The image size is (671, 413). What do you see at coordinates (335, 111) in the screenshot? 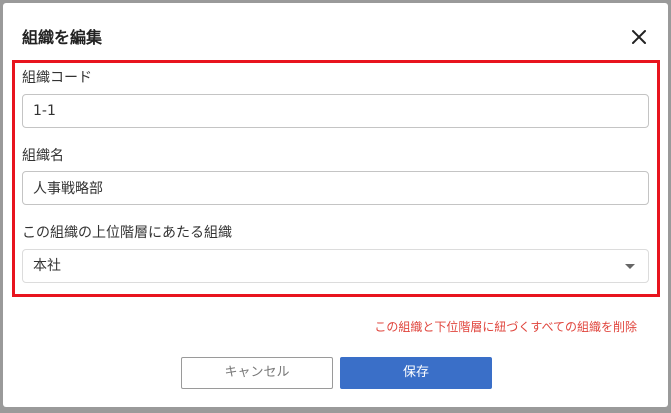
I see `org-code-input` at bounding box center [335, 111].